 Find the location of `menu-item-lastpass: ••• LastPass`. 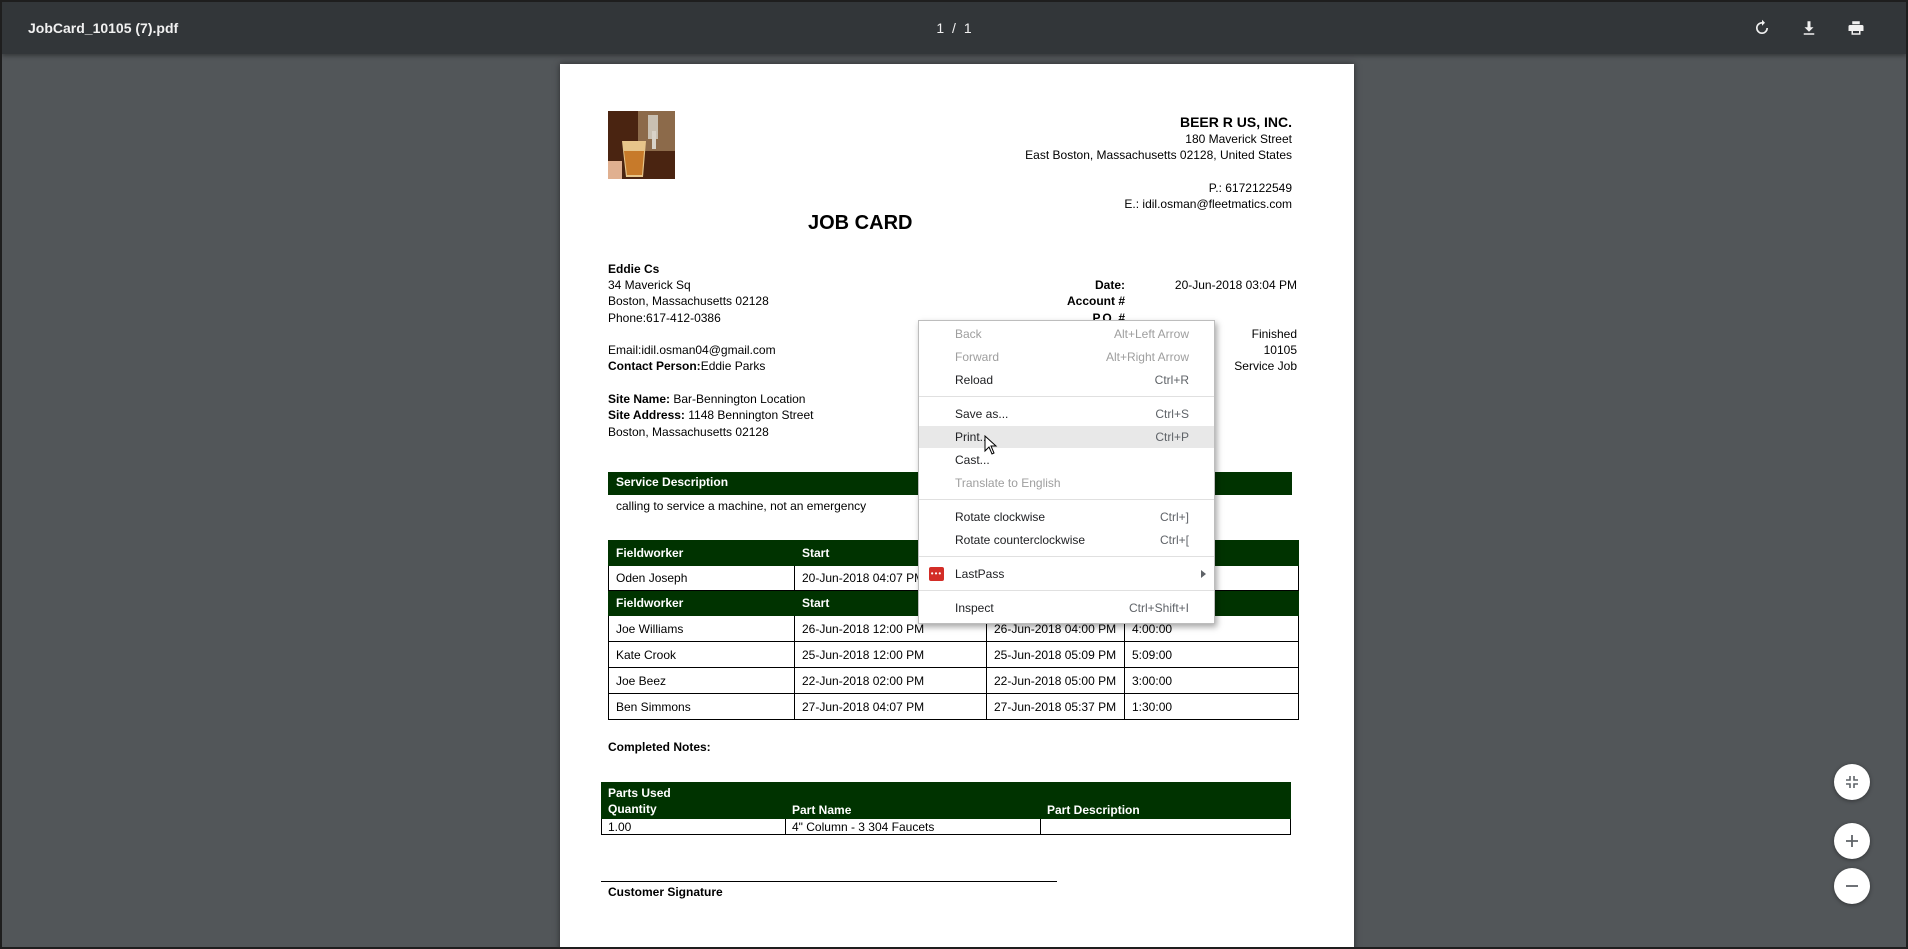

menu-item-lastpass: ••• LastPass is located at coordinates (1066, 574).